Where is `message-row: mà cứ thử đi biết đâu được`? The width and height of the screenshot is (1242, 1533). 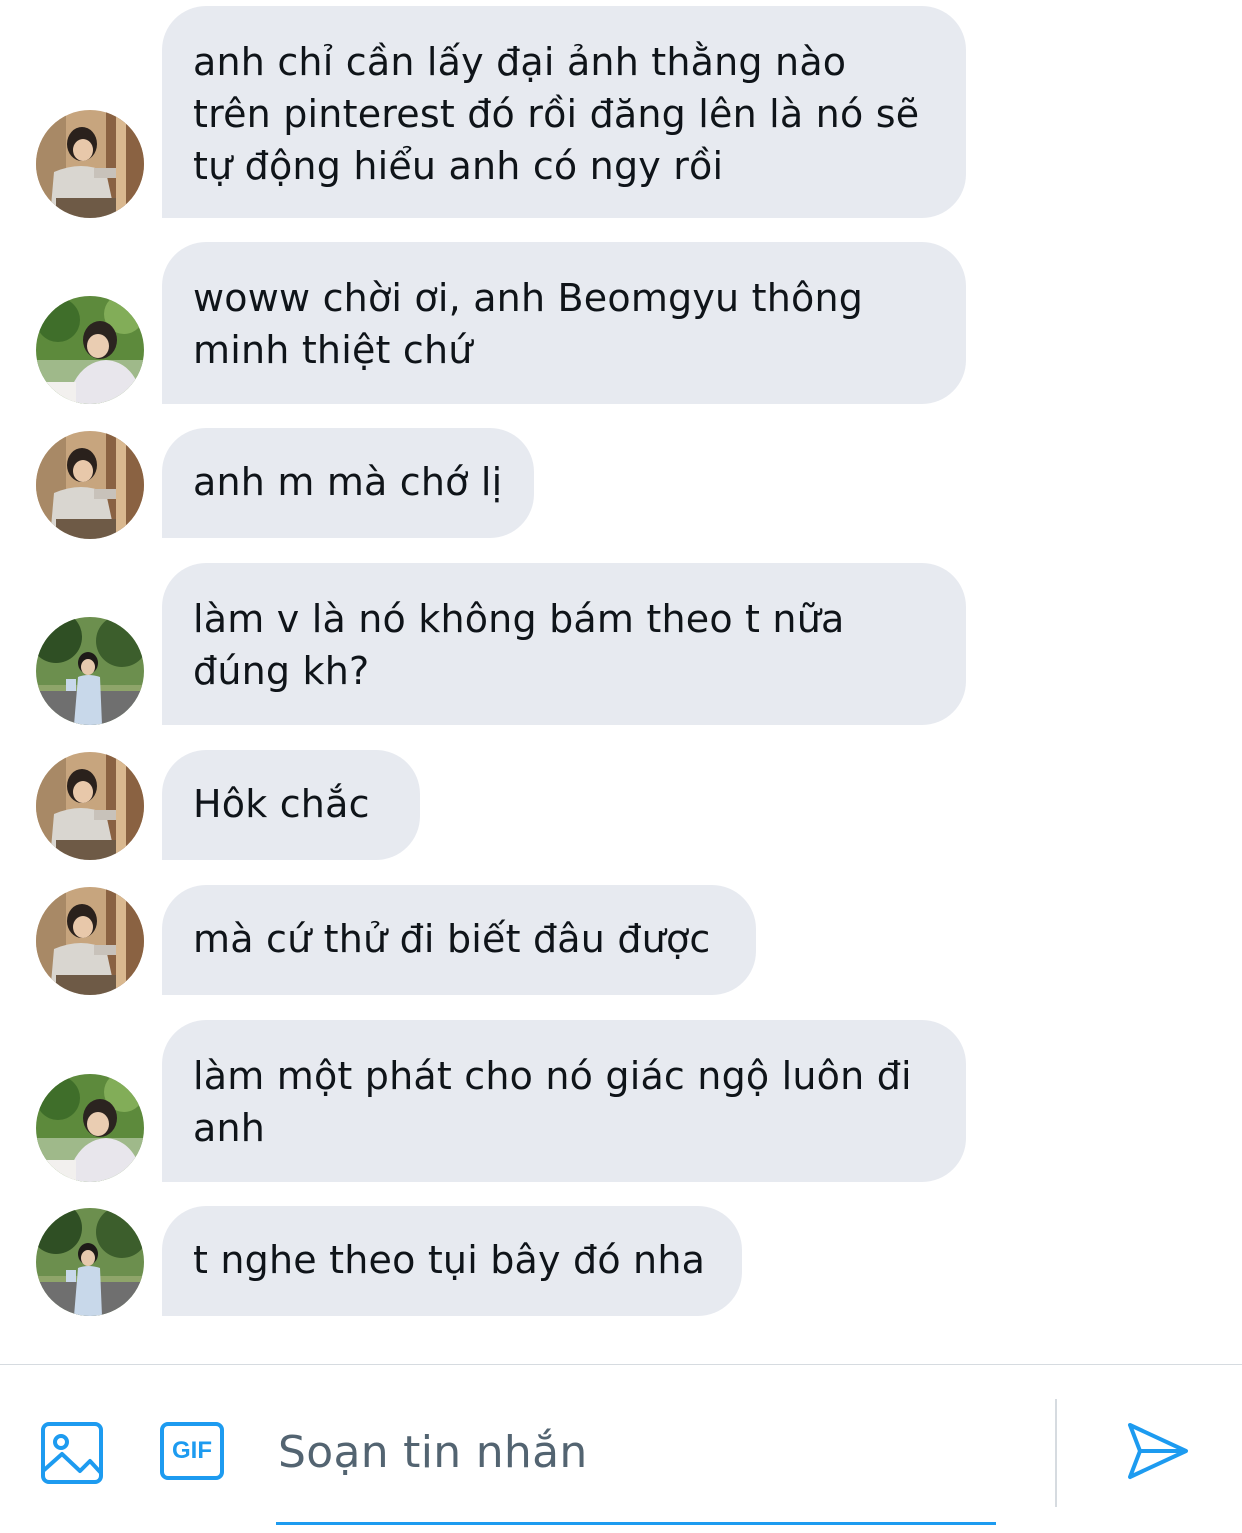 message-row: mà cứ thử đi biết đâu được is located at coordinates (621, 940).